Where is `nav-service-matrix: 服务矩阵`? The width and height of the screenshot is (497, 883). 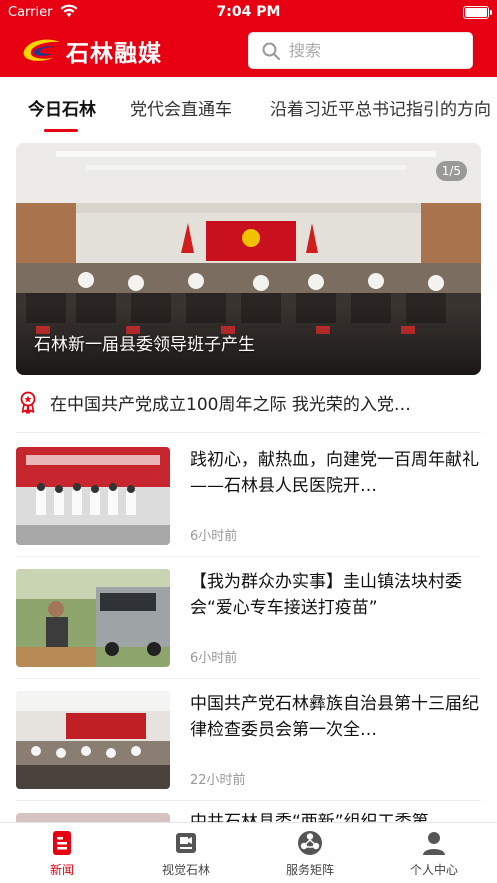 nav-service-matrix: 服务矩阵 is located at coordinates (310, 853).